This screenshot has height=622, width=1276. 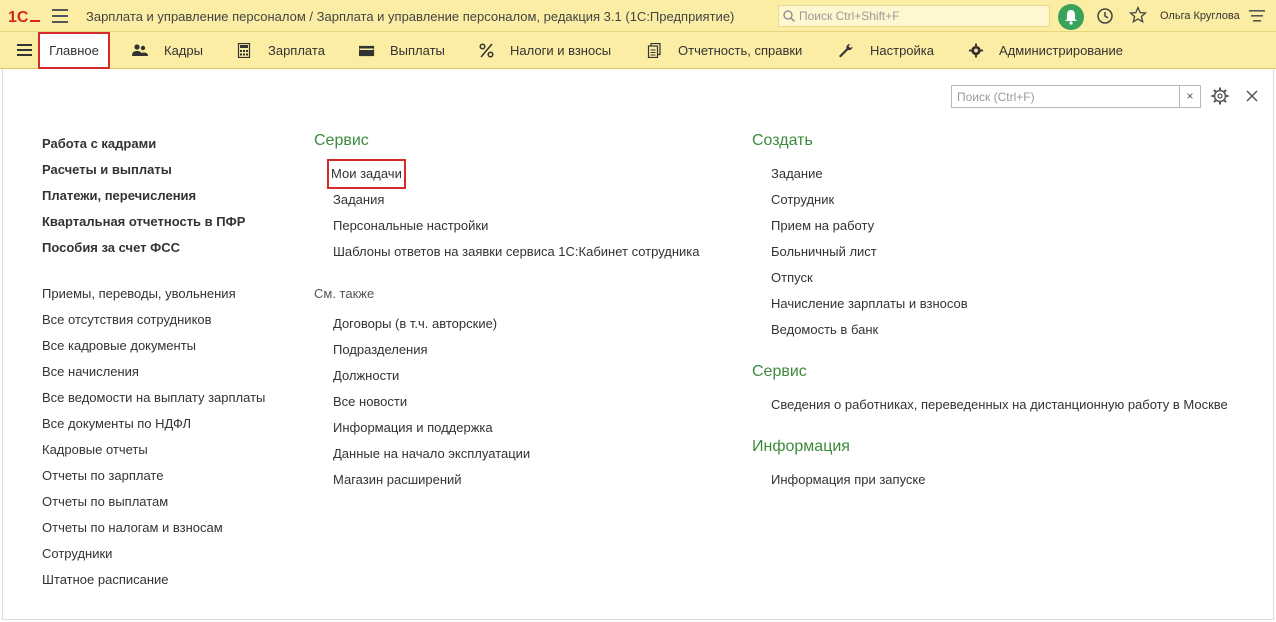 What do you see at coordinates (60, 16) in the screenshot?
I see `main-menu-icon` at bounding box center [60, 16].